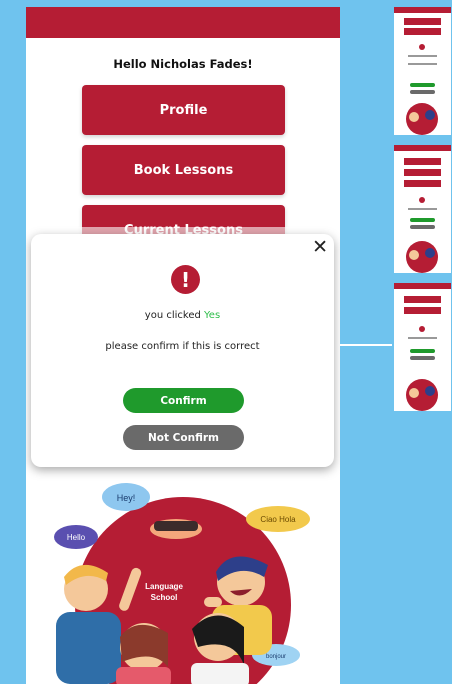  Describe the element at coordinates (172, 315) in the screenshot. I see `clicked-prefix: you clicked` at that location.